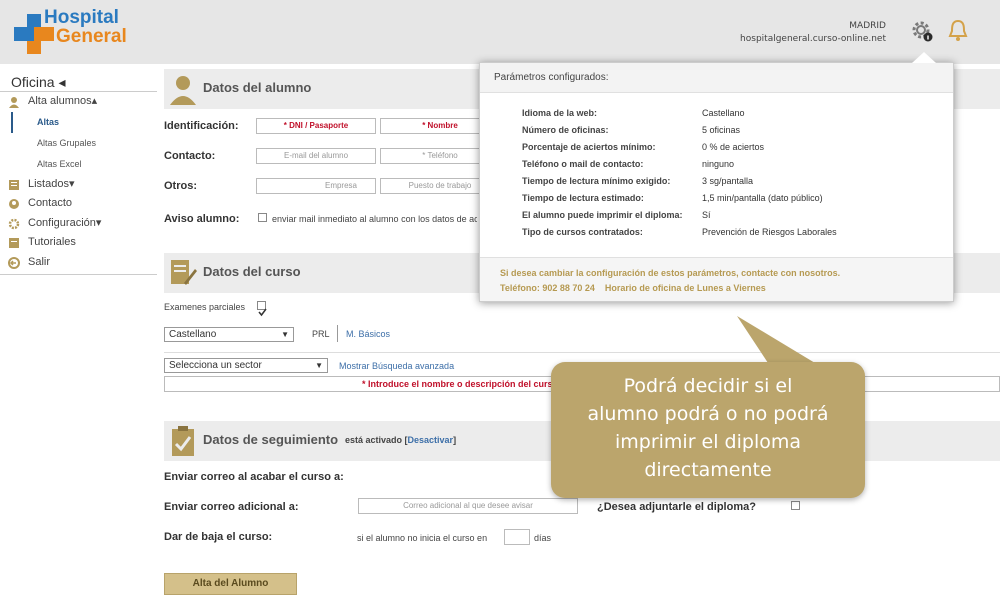  What do you see at coordinates (202, 219) in the screenshot?
I see `aviso-label: Aviso alumno:` at bounding box center [202, 219].